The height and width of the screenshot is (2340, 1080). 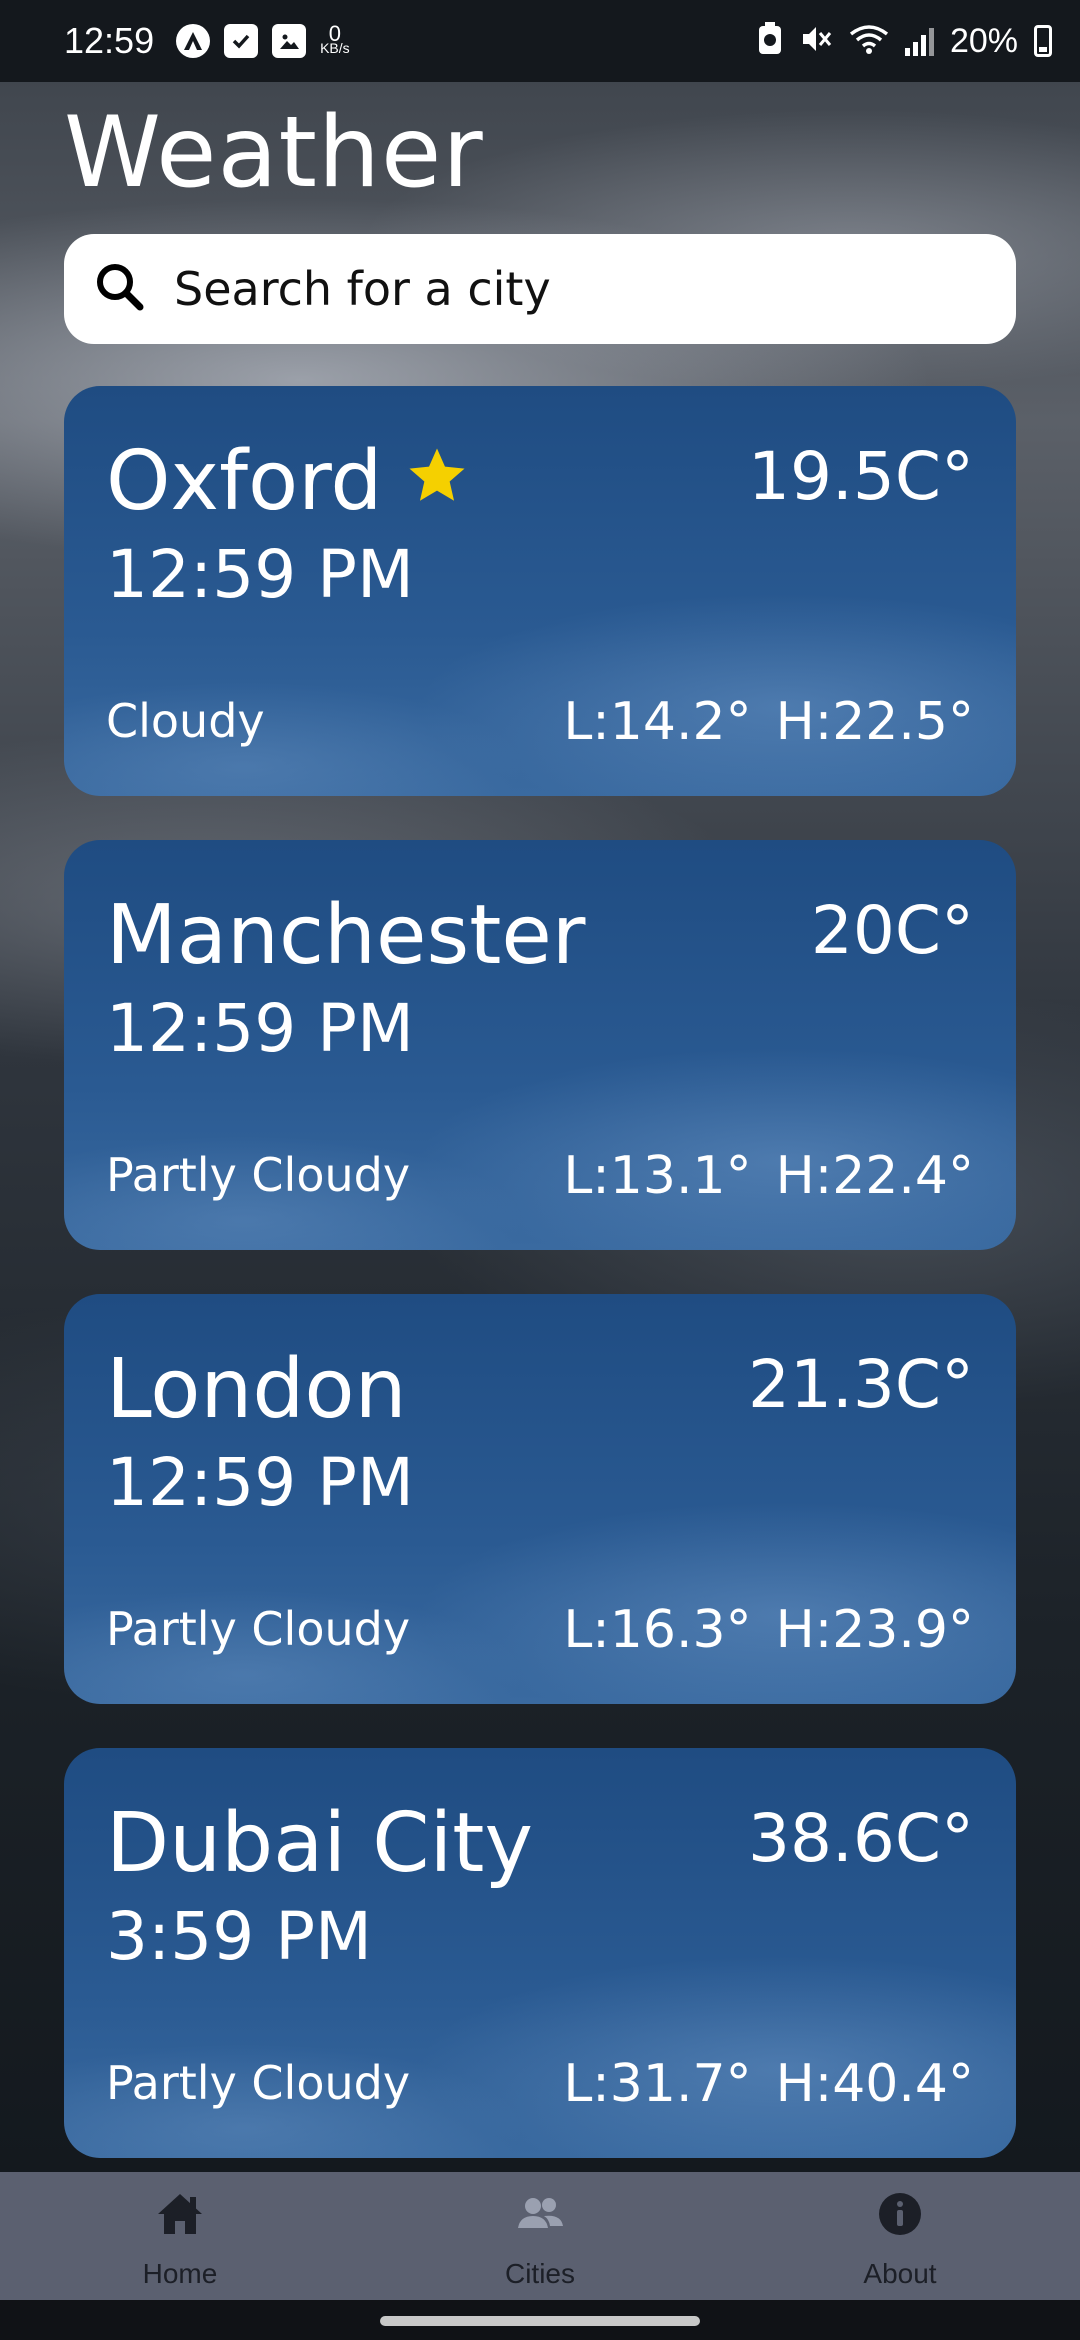 I want to click on city-high-temp: H:23.9°, so click(x=874, y=1630).